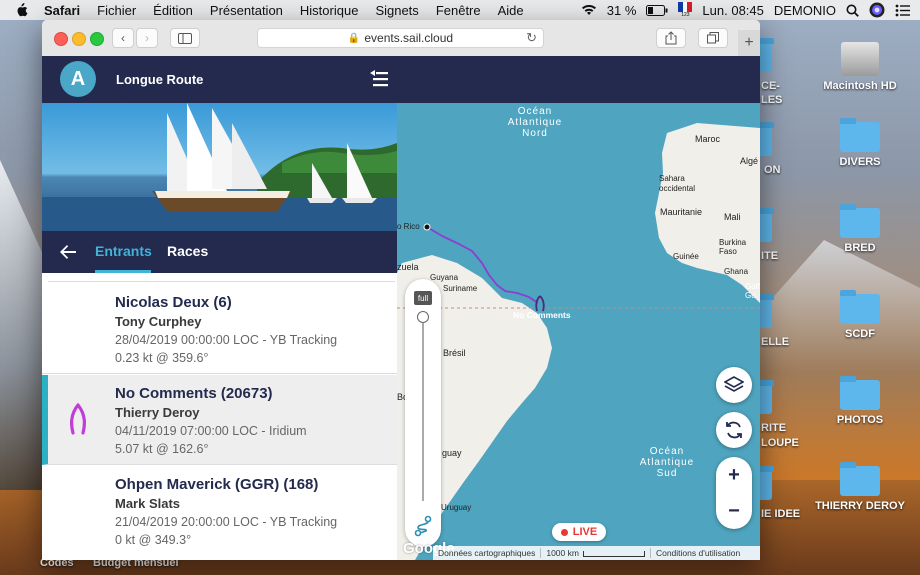 Image resolution: width=920 pixels, height=575 pixels. I want to click on menu-fenetre: Fenêtre, so click(458, 10).